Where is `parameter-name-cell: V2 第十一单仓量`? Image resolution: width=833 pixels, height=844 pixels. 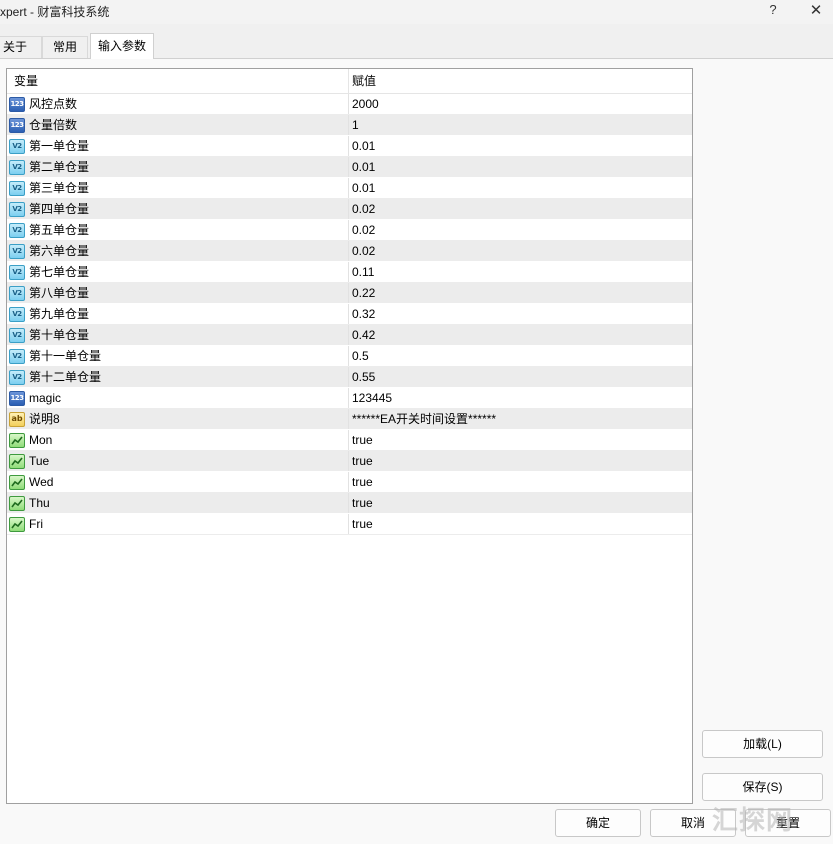
parameter-name-cell: V2 第十一单仓量 is located at coordinates (178, 356).